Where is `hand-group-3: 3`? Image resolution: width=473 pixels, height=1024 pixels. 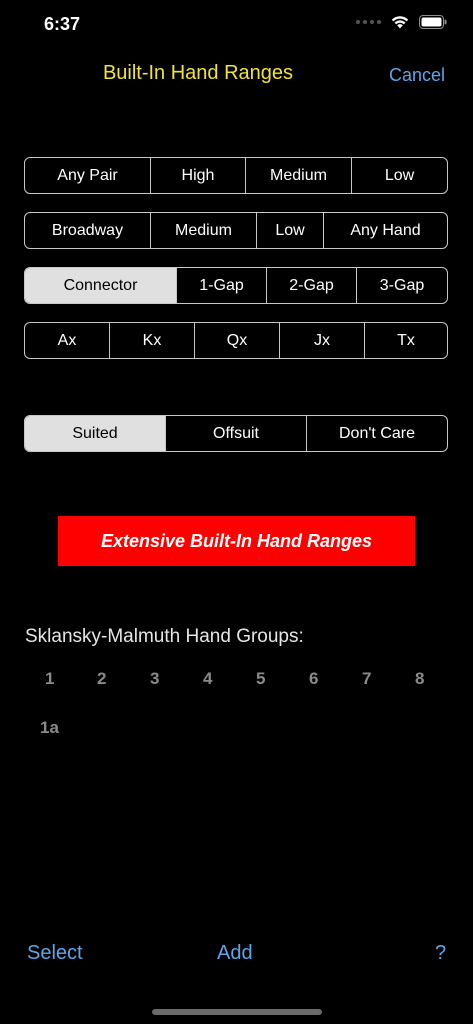 hand-group-3: 3 is located at coordinates (154, 679).